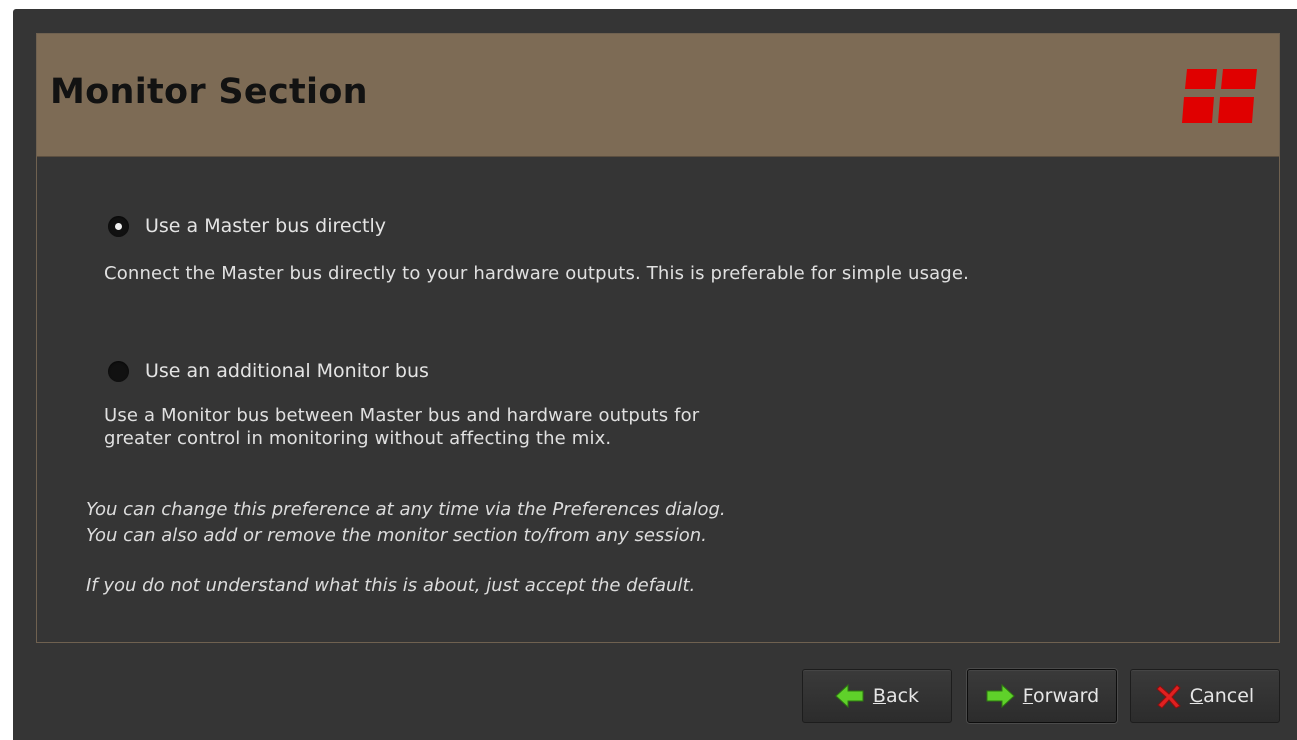 The image size is (1297, 740). What do you see at coordinates (896, 696) in the screenshot?
I see `back-button-label: Back` at bounding box center [896, 696].